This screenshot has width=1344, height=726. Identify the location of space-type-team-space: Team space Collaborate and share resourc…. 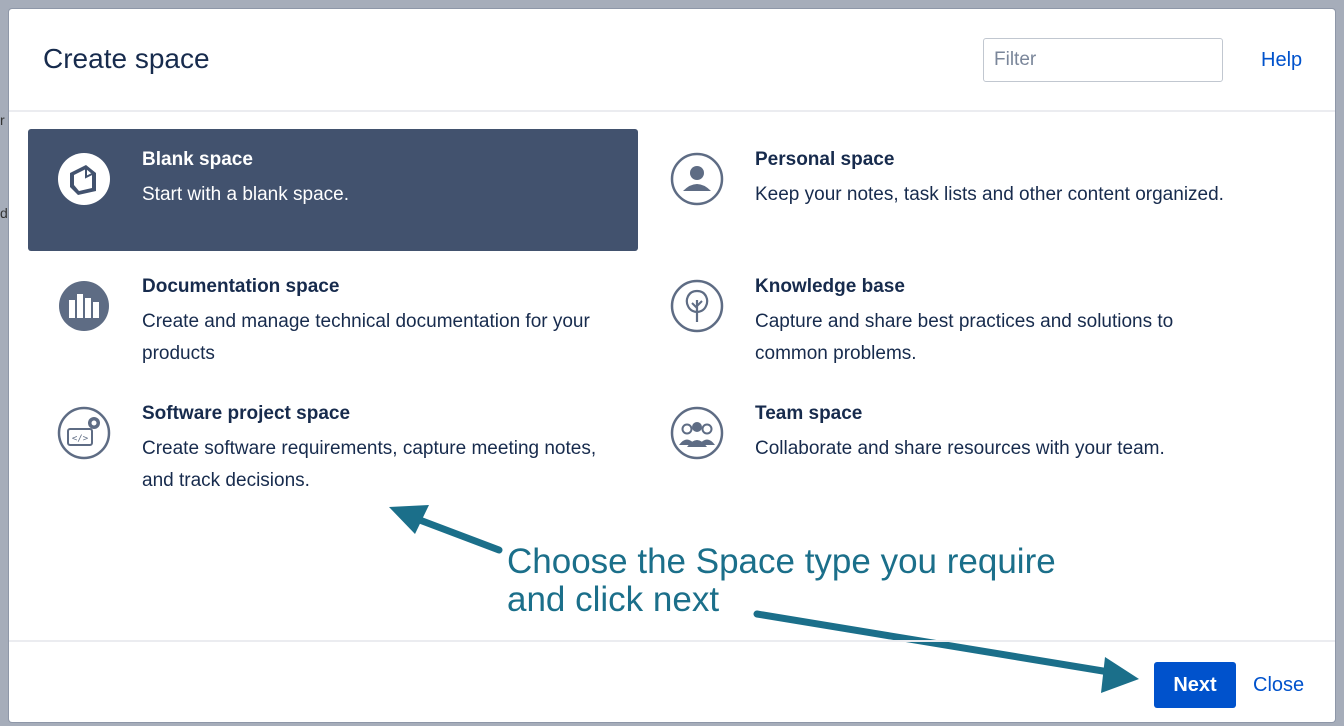
(946, 444).